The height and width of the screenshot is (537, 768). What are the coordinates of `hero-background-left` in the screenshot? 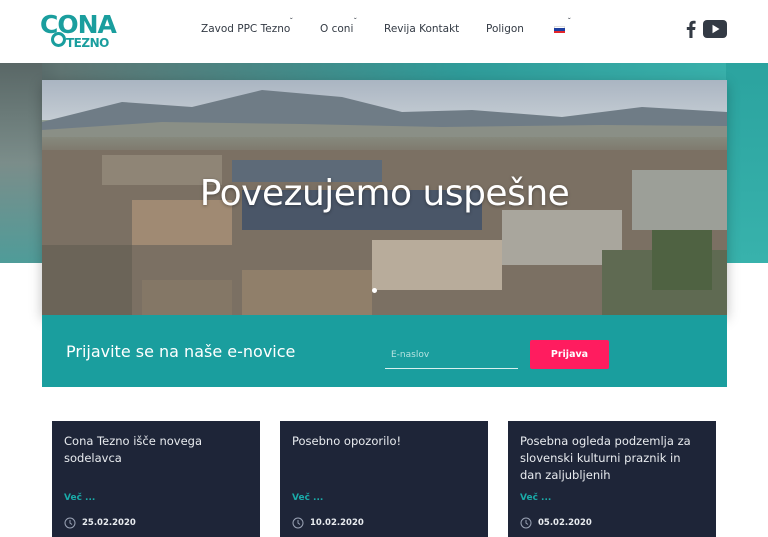 It's located at (21, 163).